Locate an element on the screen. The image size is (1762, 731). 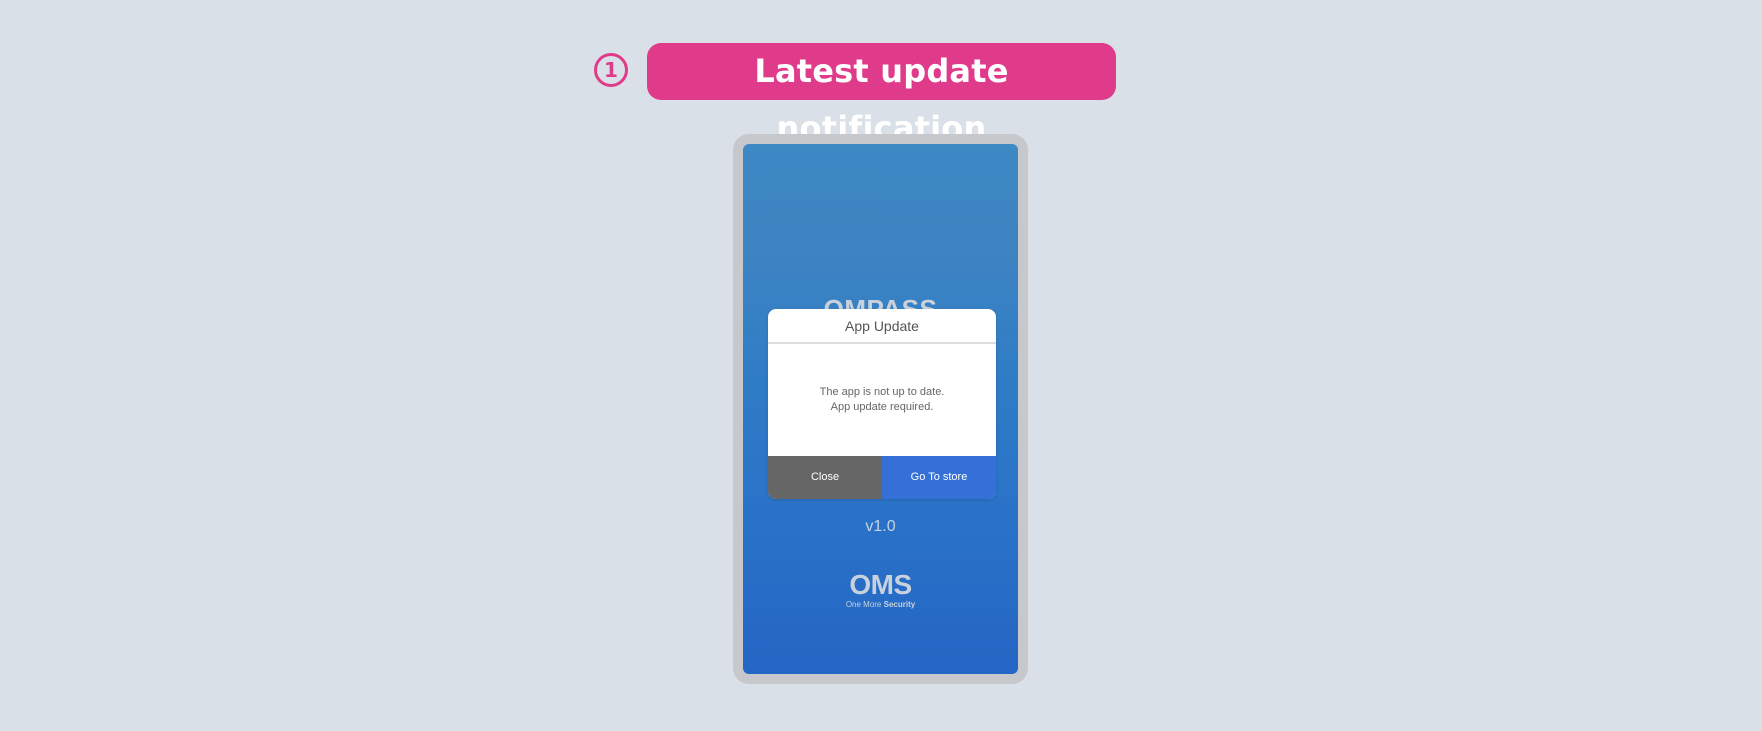
oms-brand: OMS One More Security is located at coordinates (880, 590).